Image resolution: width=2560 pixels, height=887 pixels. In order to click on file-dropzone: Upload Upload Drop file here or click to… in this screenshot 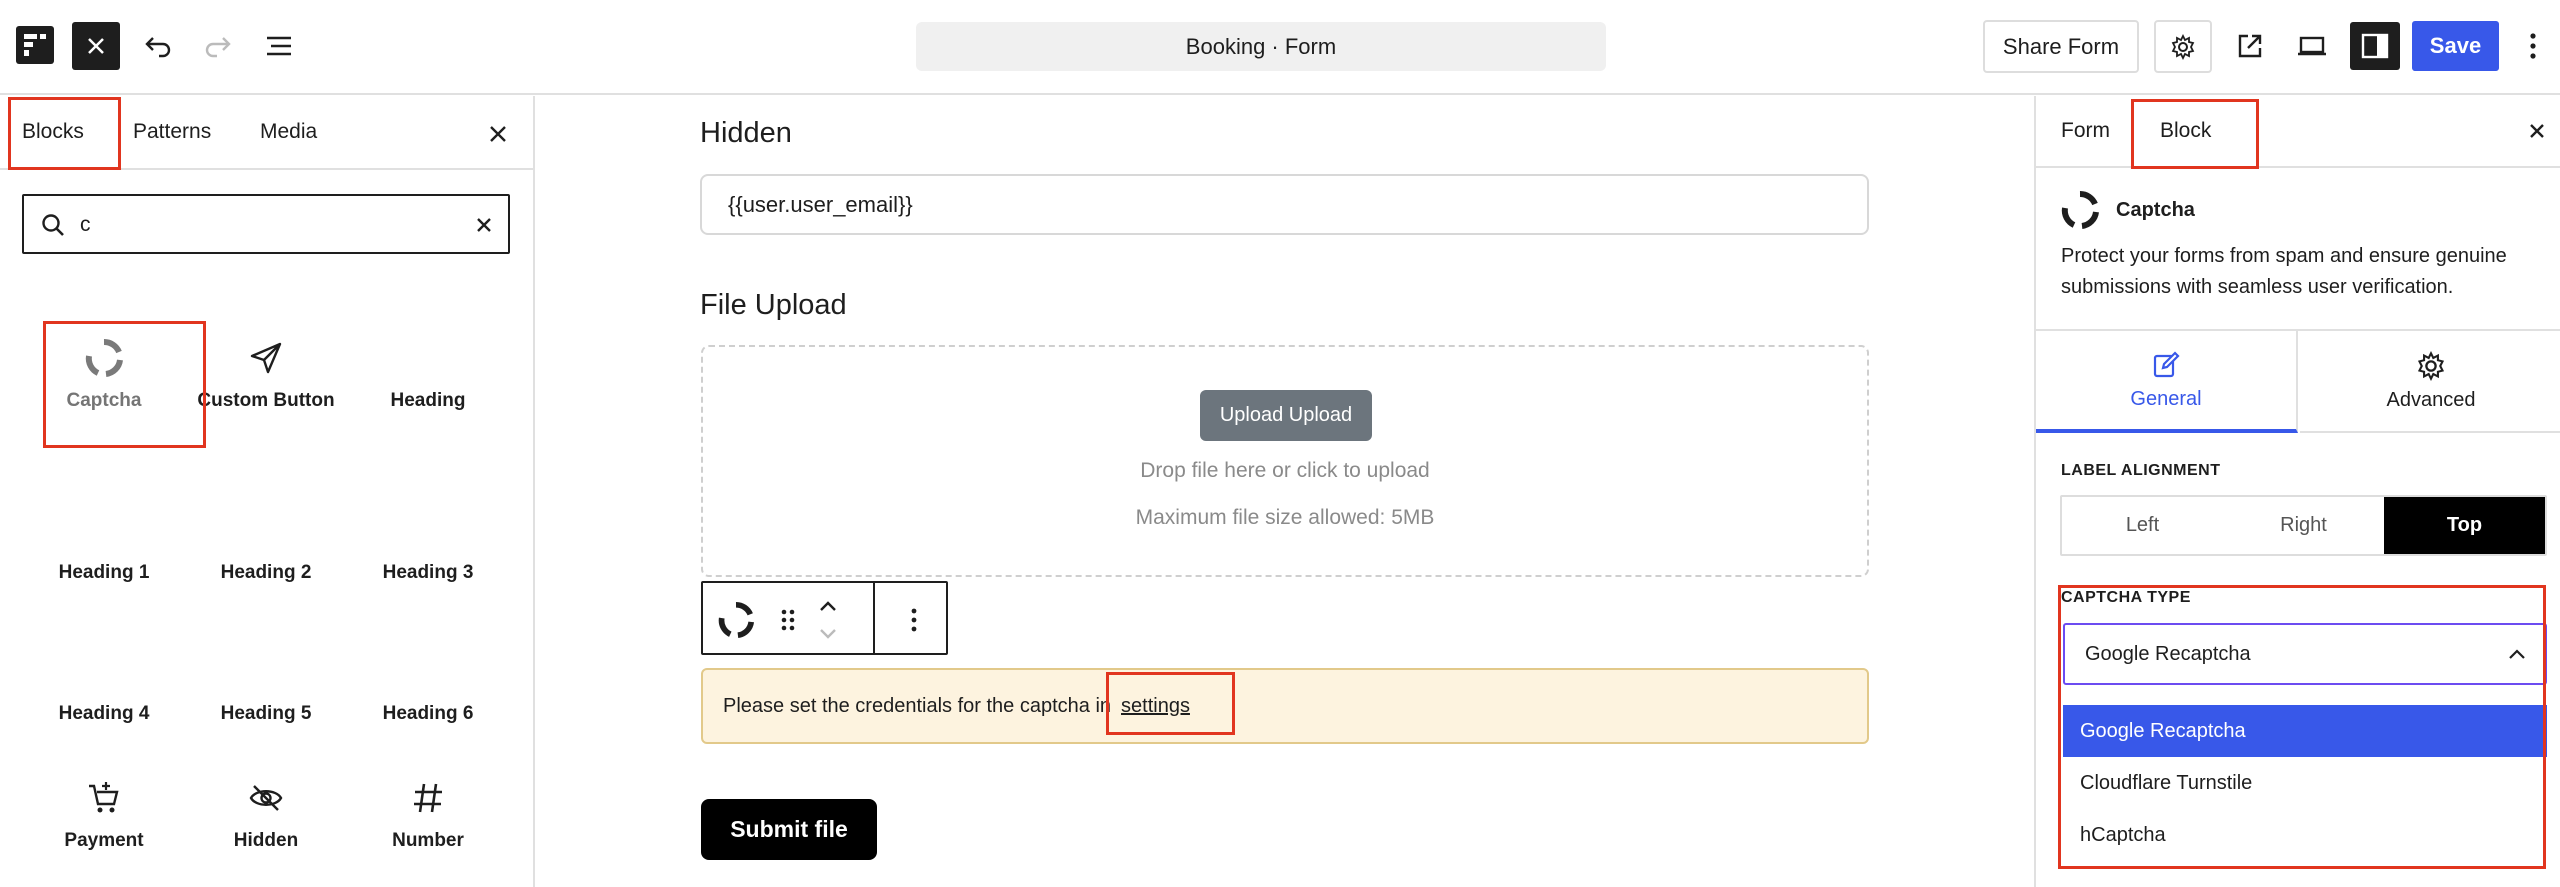, I will do `click(1285, 461)`.